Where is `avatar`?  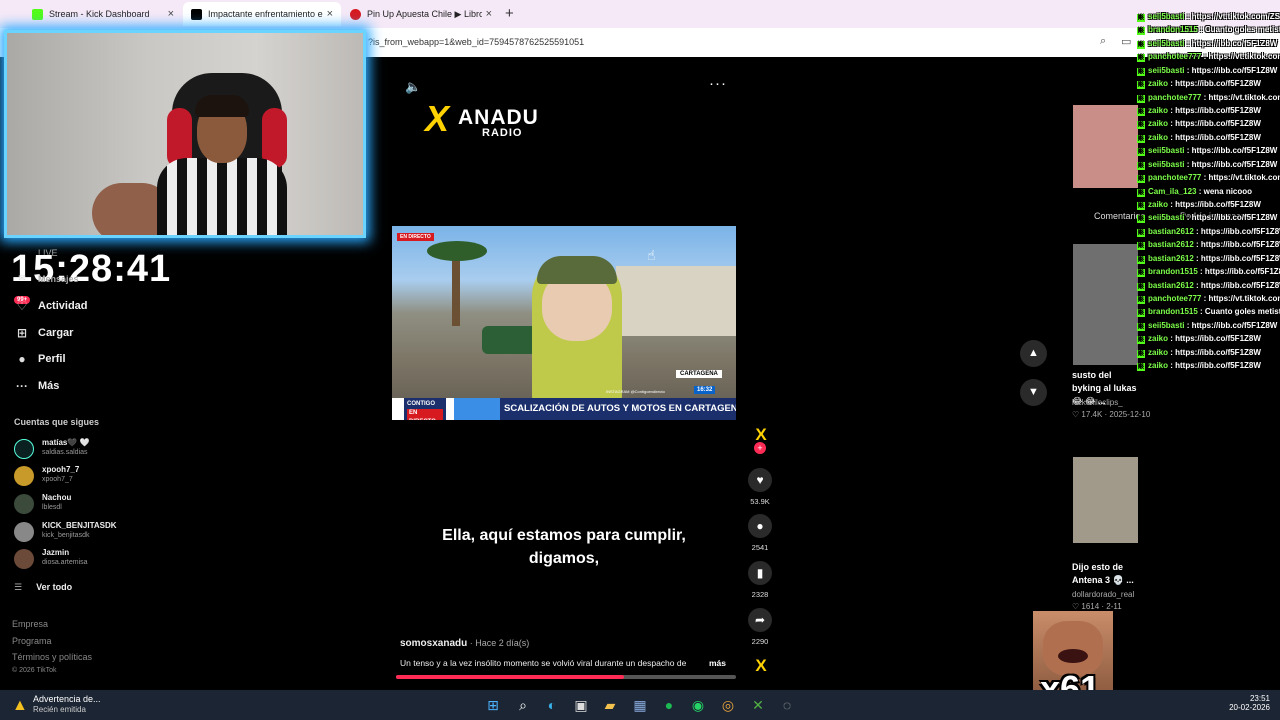
avatar is located at coordinates (24, 449).